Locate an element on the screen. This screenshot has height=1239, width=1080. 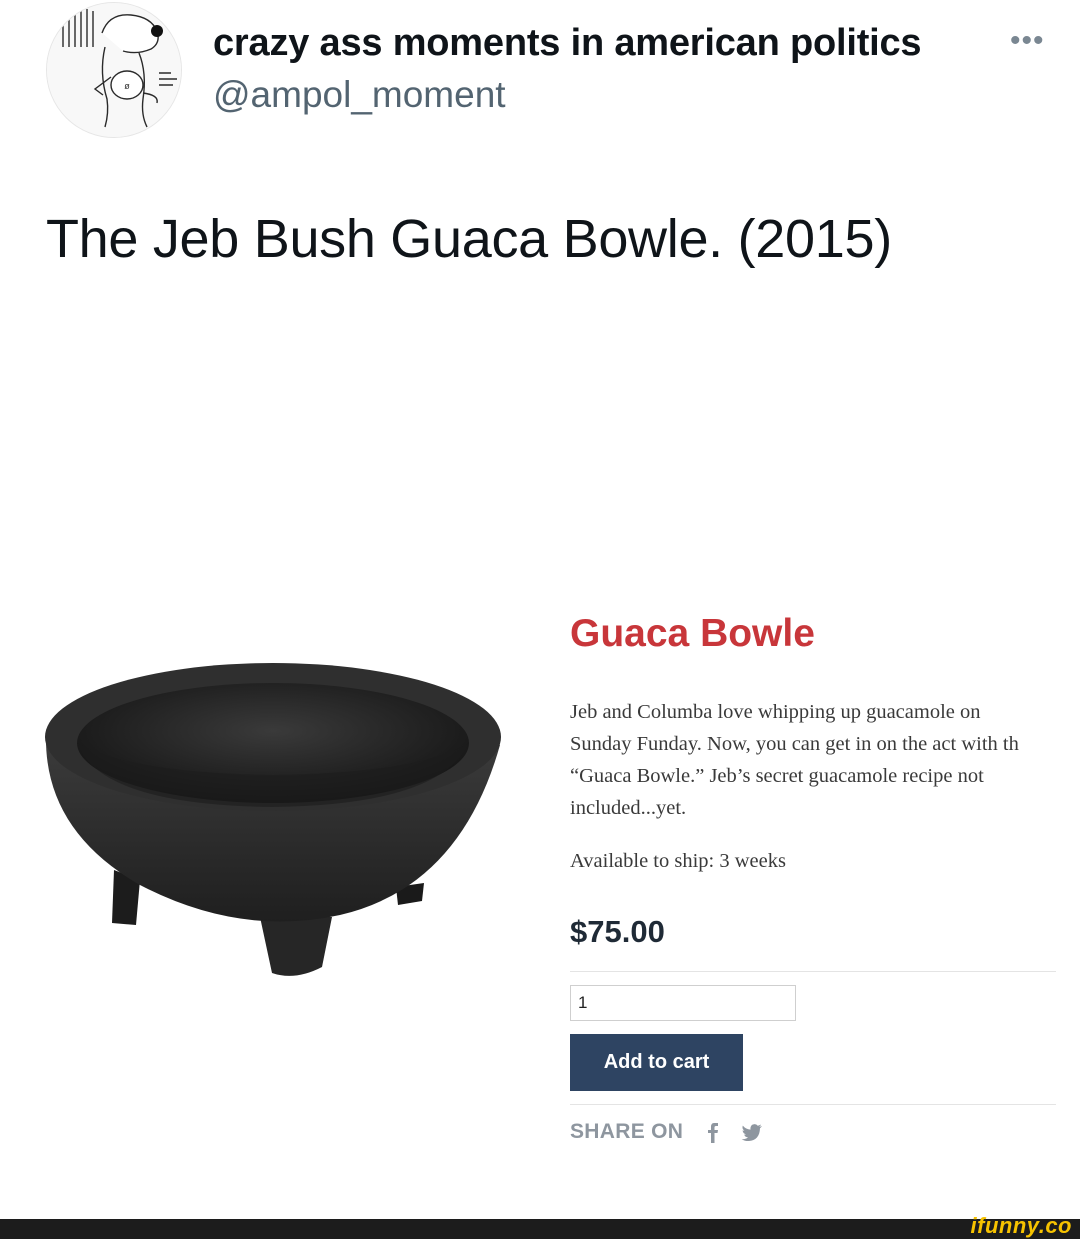
watermark-bar: ifunny.co is located at coordinates (540, 1226).